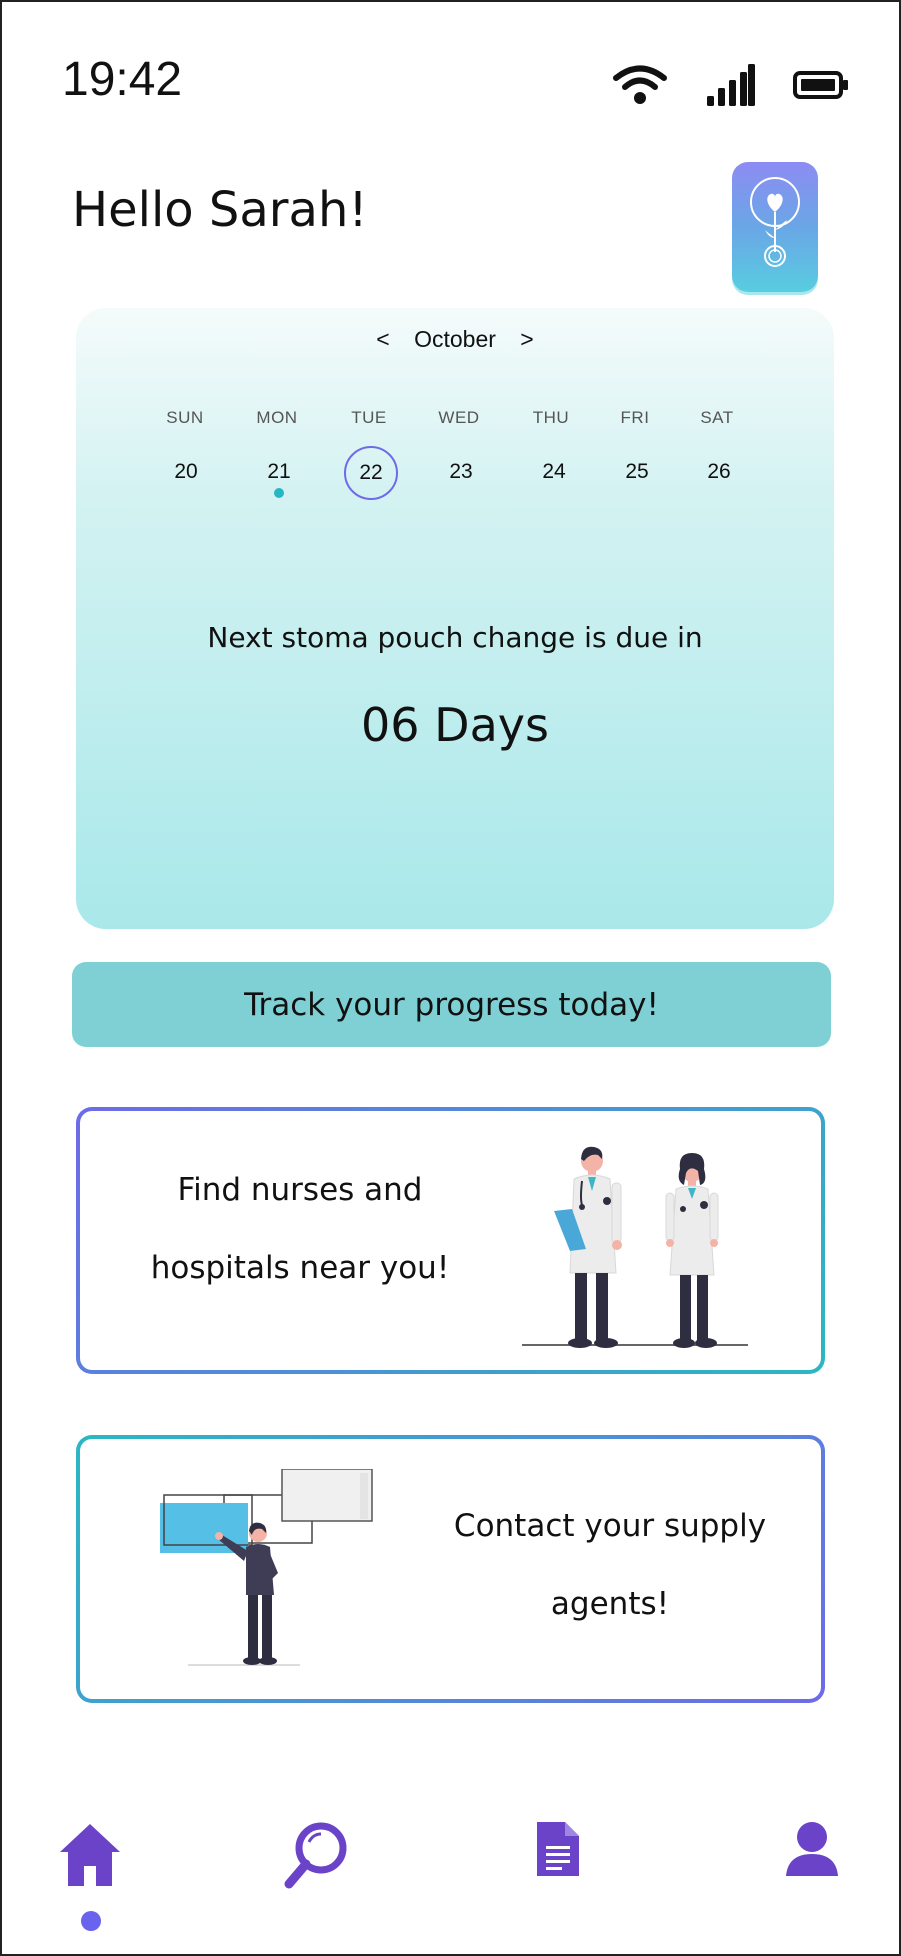 This screenshot has width=901, height=1956. I want to click on date-cell-selected: 22, so click(371, 473).